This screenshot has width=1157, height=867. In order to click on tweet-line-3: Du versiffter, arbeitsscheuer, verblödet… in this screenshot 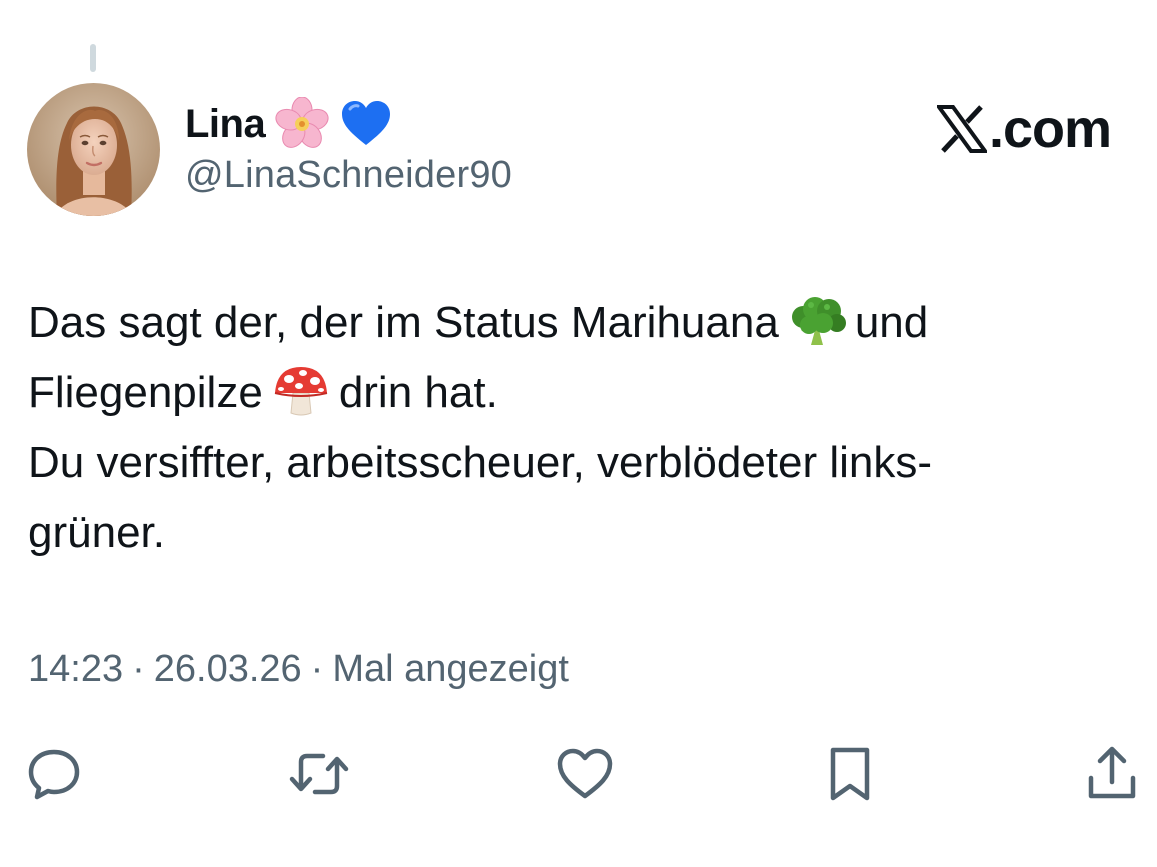, I will do `click(480, 462)`.